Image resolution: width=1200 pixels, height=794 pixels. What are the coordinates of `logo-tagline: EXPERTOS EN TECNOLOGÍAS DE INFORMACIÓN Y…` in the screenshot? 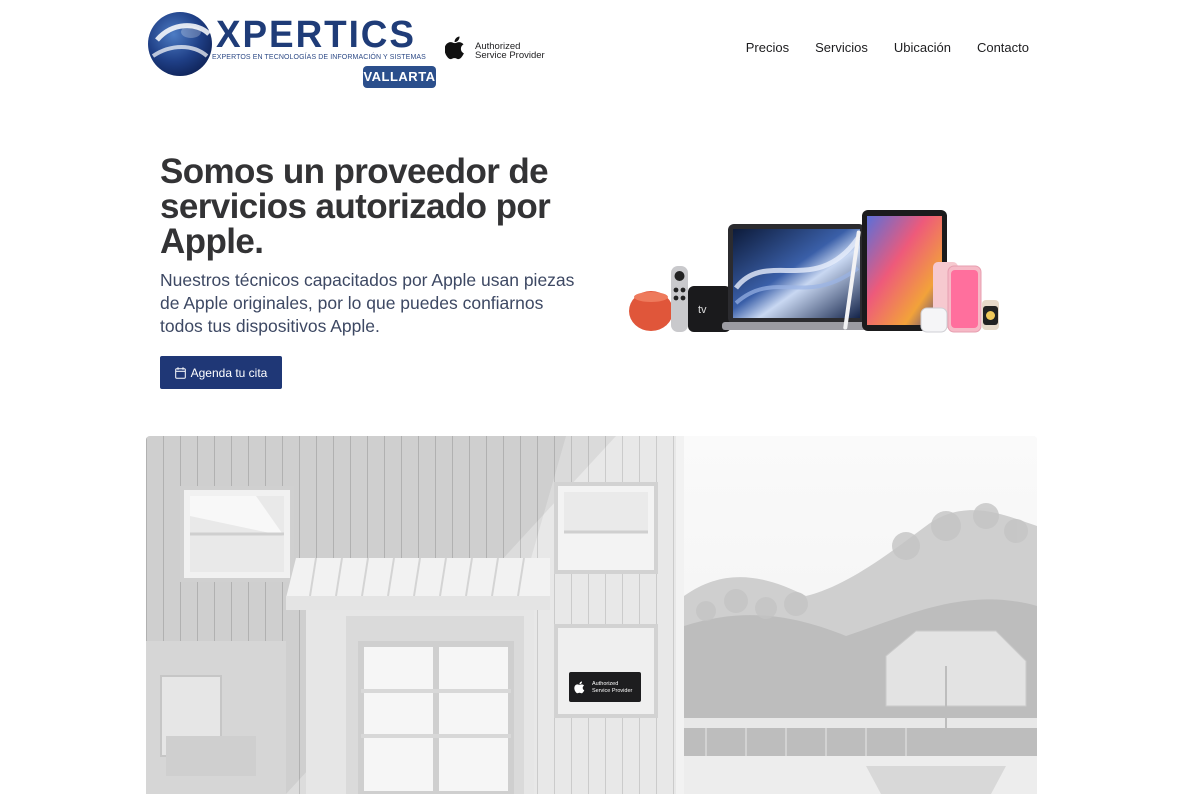 It's located at (319, 57).